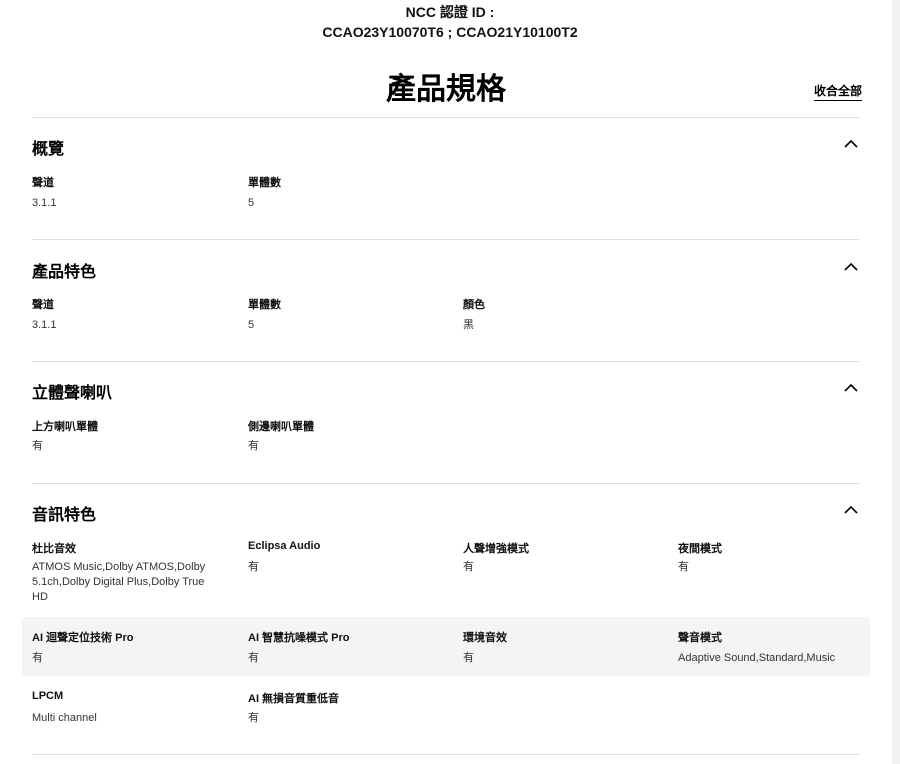 The width and height of the screenshot is (900, 764). What do you see at coordinates (72, 391) in the screenshot?
I see `section-title-speakers: 立體聲喇叭` at bounding box center [72, 391].